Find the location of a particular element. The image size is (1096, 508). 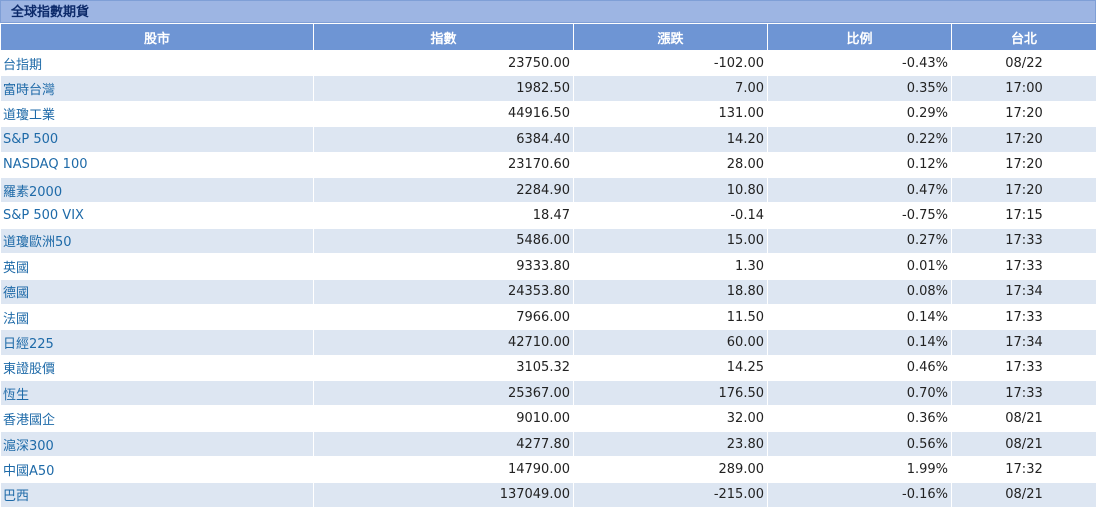

percent-value: 0.01% is located at coordinates (859, 266).